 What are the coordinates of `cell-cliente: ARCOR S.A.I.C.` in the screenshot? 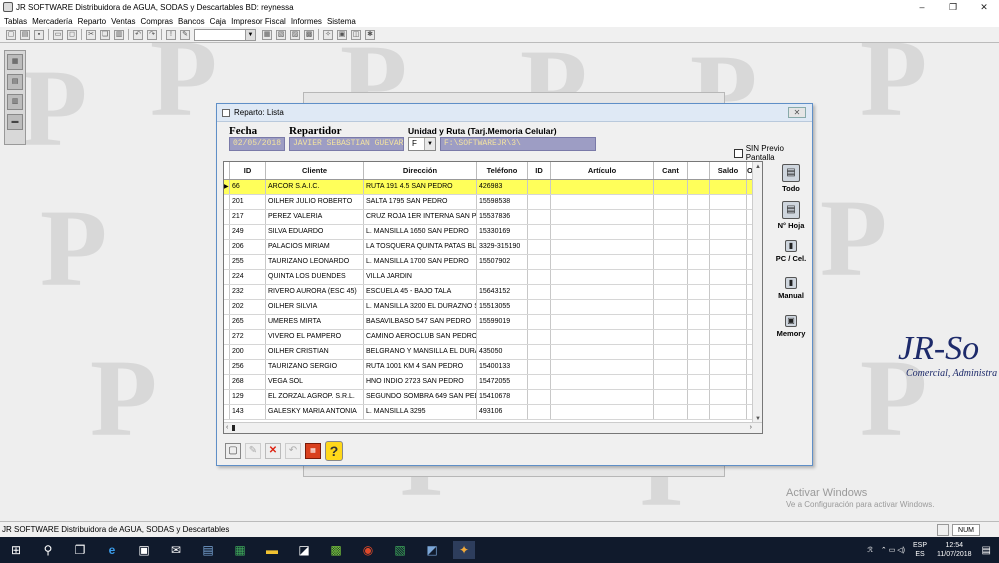 It's located at (315, 187).